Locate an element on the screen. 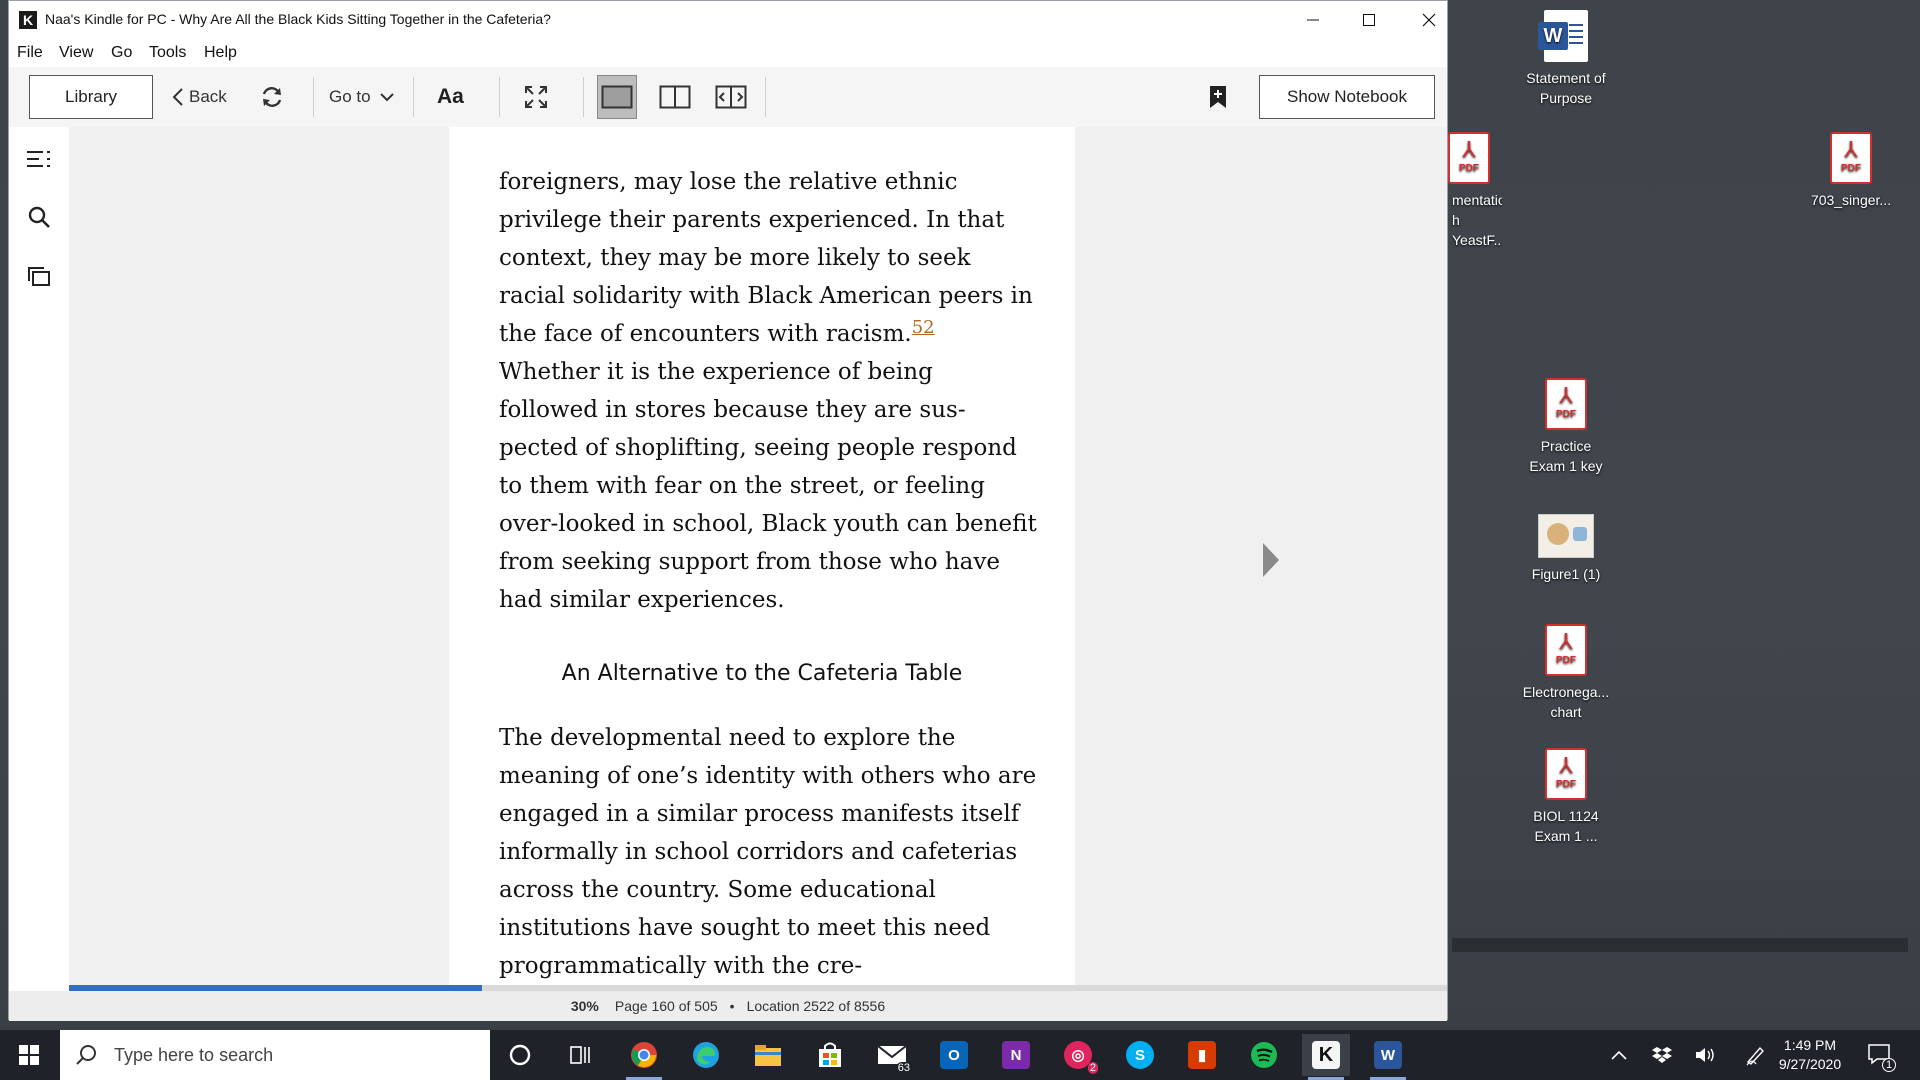 The height and width of the screenshot is (1080, 1920). section-heading: An Alternative to the Cafeteria Table is located at coordinates (762, 673).